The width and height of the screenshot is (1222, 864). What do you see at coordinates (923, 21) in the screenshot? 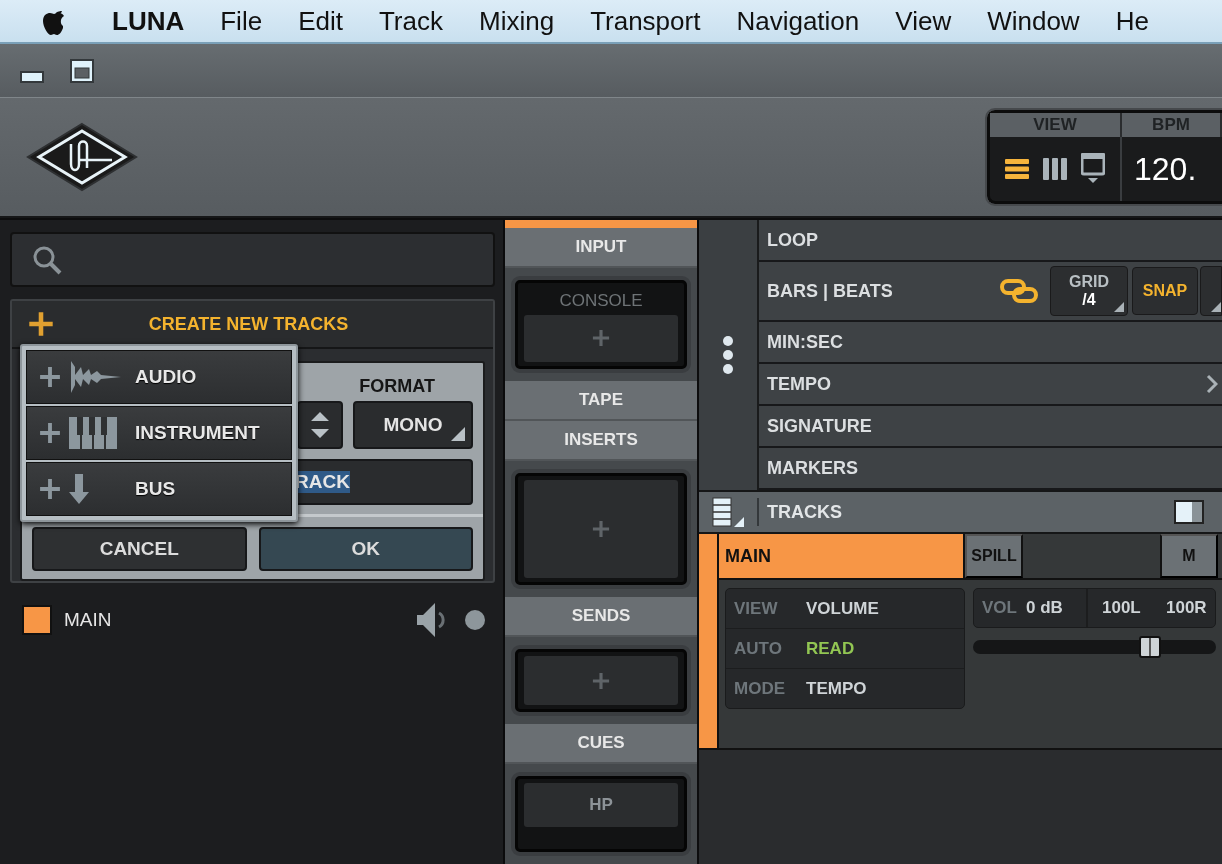
I see `menu-item: View` at bounding box center [923, 21].